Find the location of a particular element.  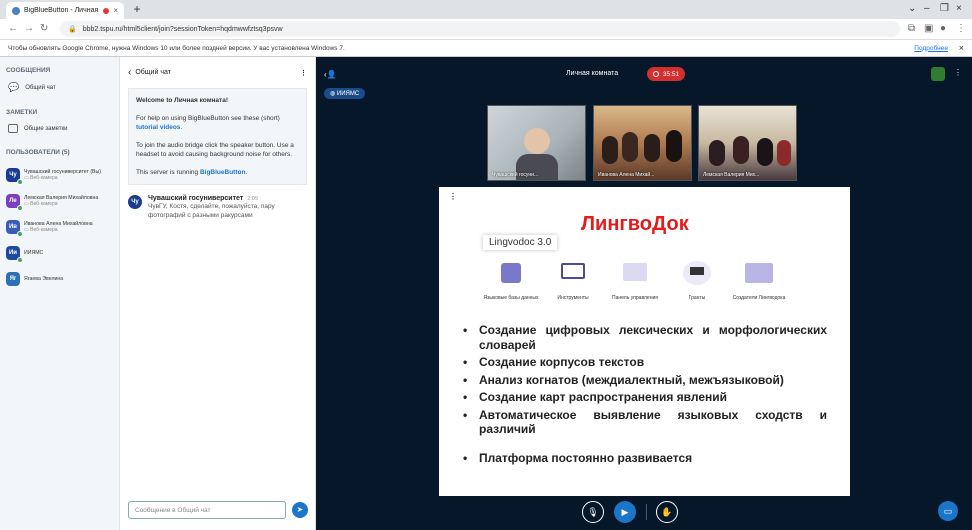

public-chat-label: Общий чат is located at coordinates (40, 87).